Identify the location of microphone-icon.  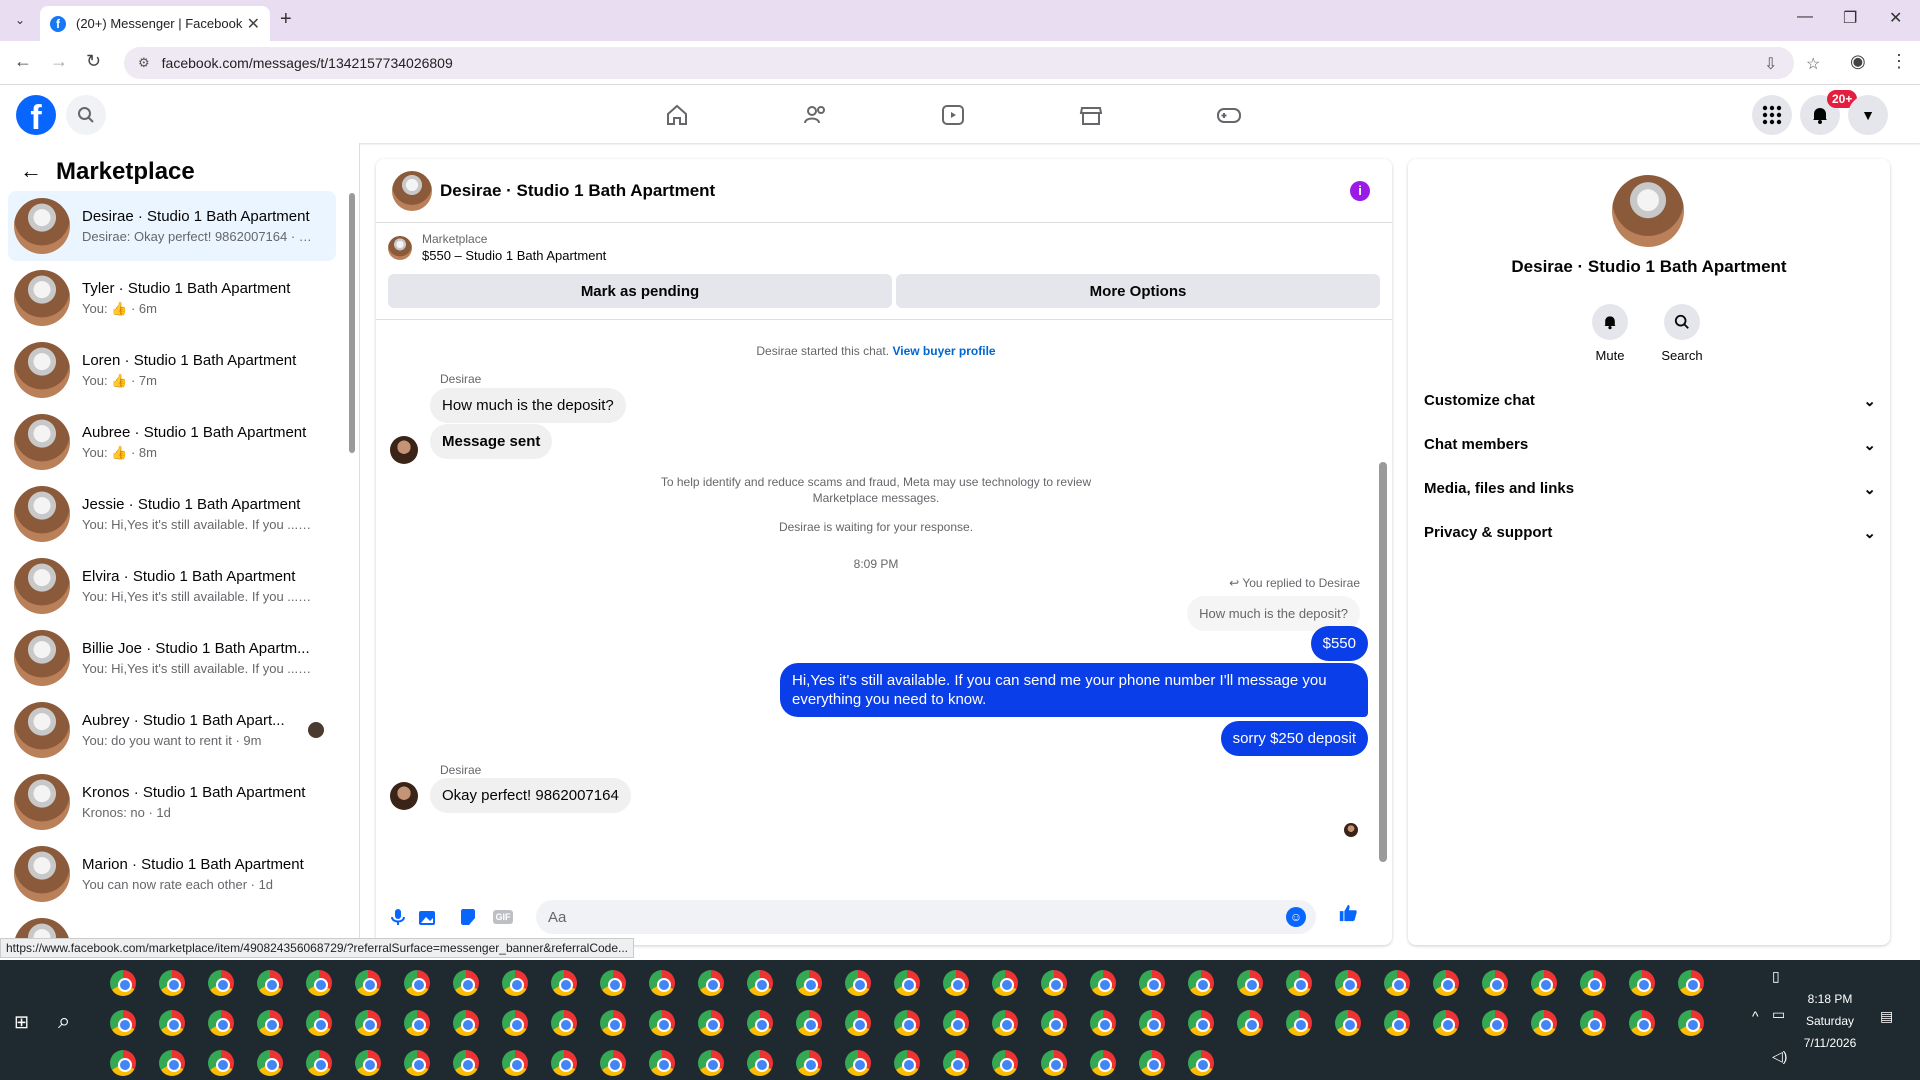
(398, 917).